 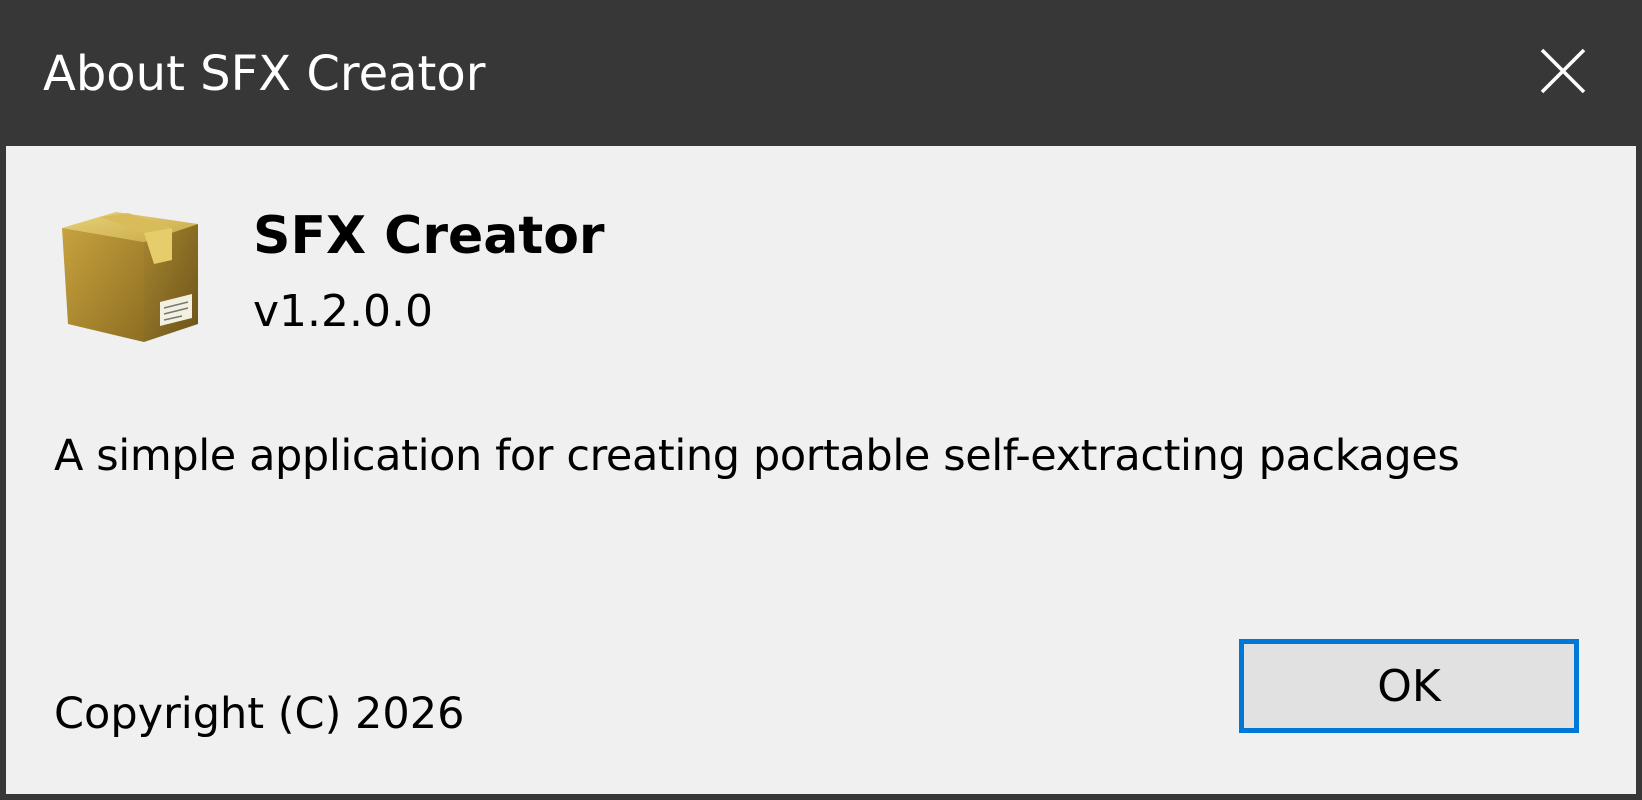 What do you see at coordinates (264, 74) in the screenshot?
I see `window-title: About SFX Creator` at bounding box center [264, 74].